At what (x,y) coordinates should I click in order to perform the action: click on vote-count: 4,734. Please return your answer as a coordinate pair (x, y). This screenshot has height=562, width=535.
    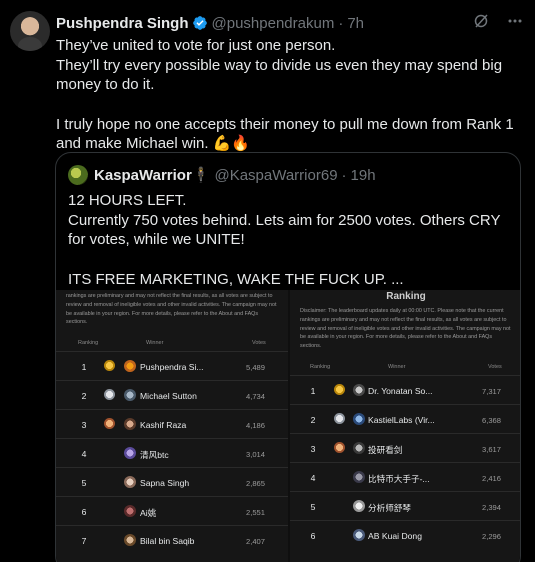
    Looking at the image, I should click on (256, 397).